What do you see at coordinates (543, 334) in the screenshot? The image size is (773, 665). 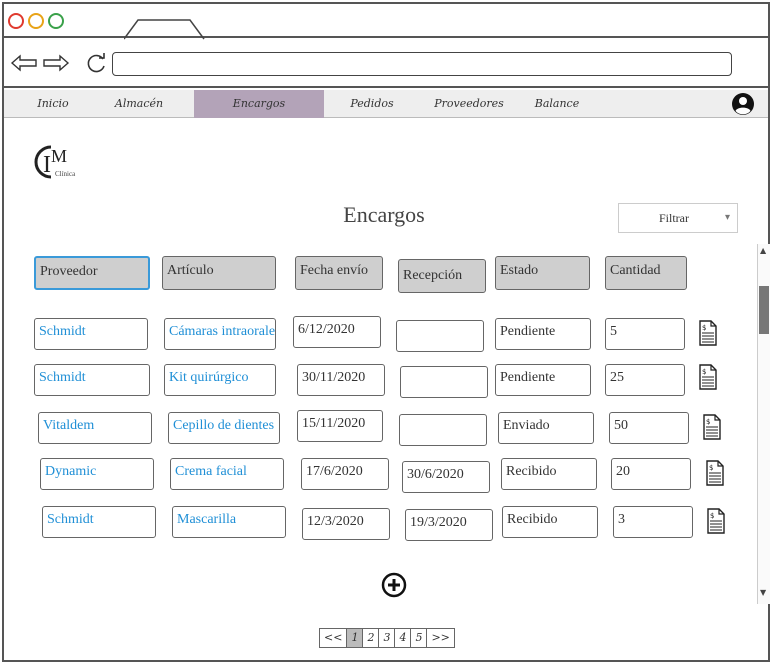 I see `row1-estado: Pendiente` at bounding box center [543, 334].